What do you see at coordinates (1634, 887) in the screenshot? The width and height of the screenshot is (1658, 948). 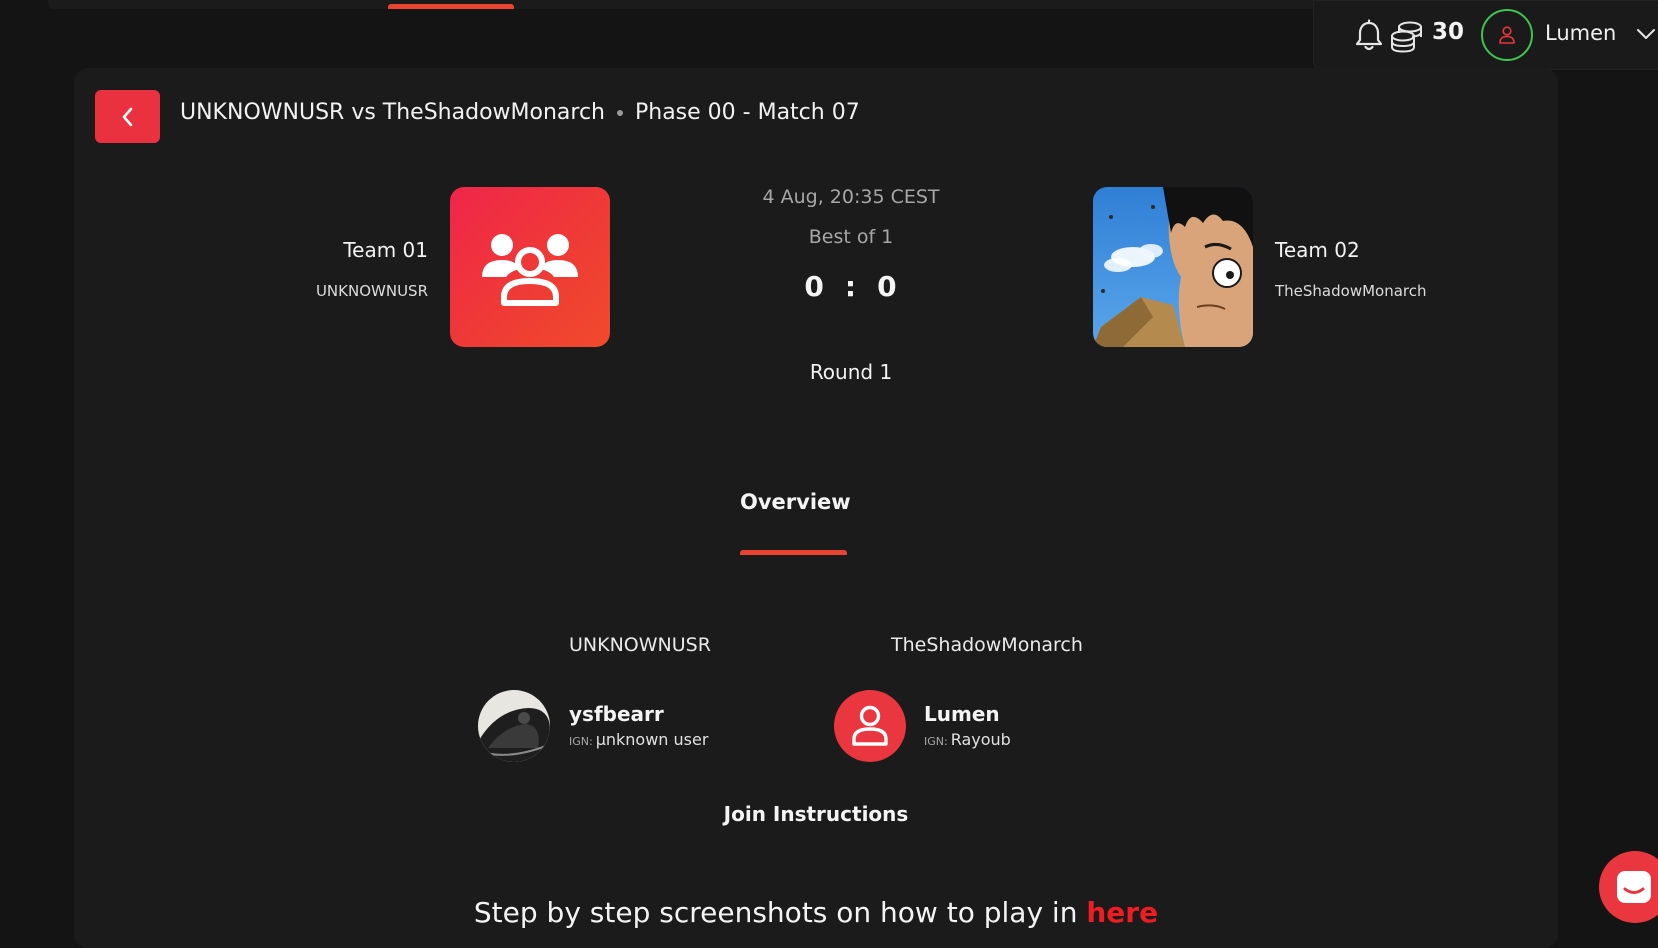 I see `chat-icon` at bounding box center [1634, 887].